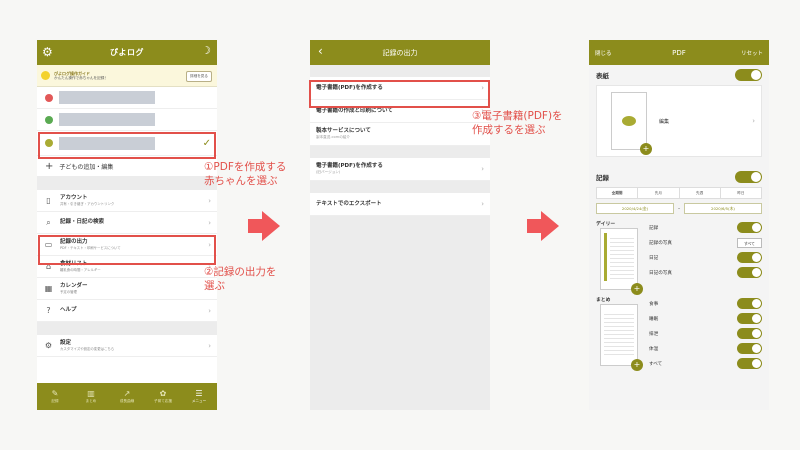 This screenshot has height=450, width=800. I want to click on menu-item-search: ⌕ 記録・日記の検索 ›, so click(127, 223).